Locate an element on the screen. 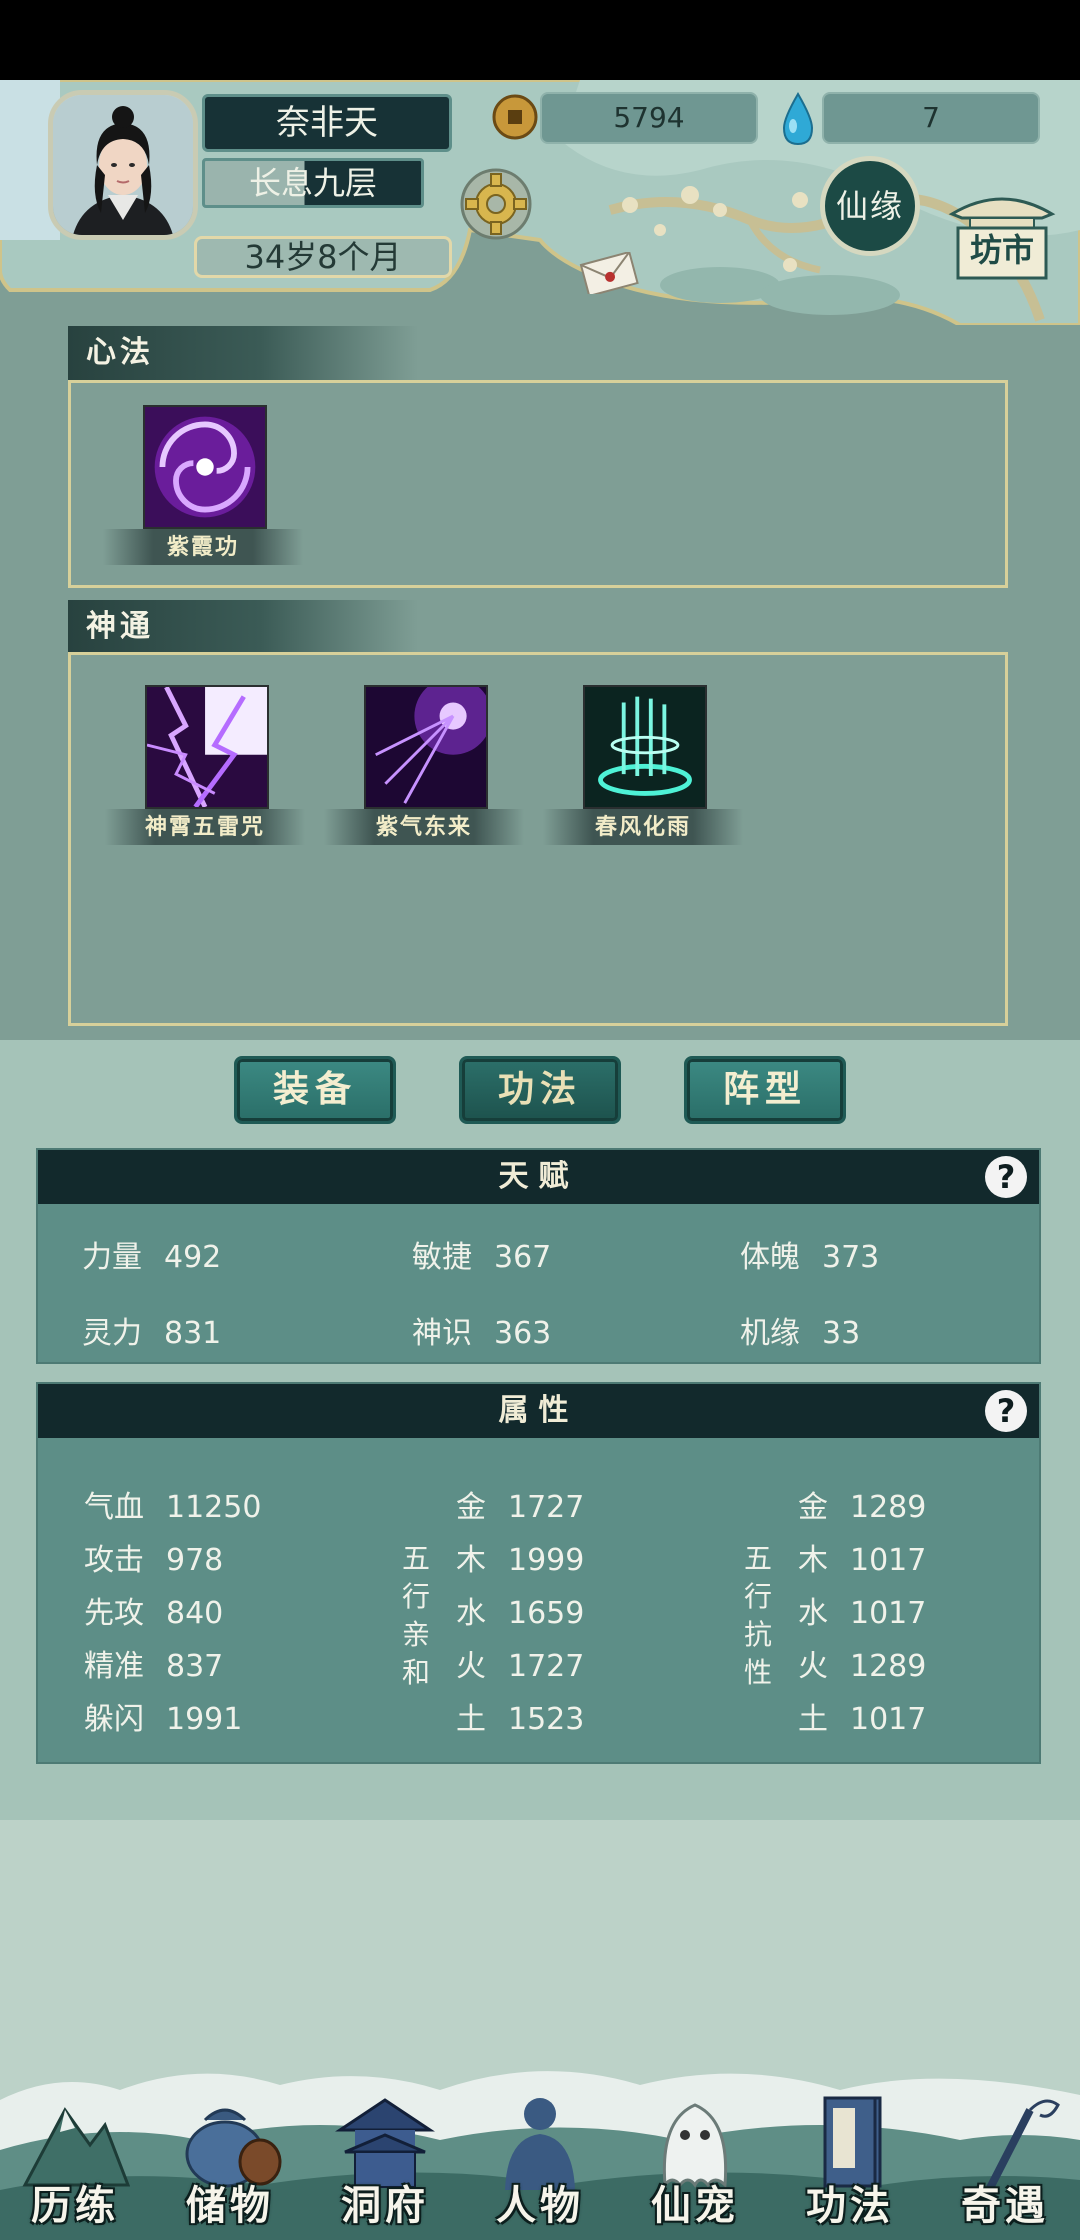 The width and height of the screenshot is (1080, 2240). player-age: 34岁8个月 is located at coordinates (323, 257).